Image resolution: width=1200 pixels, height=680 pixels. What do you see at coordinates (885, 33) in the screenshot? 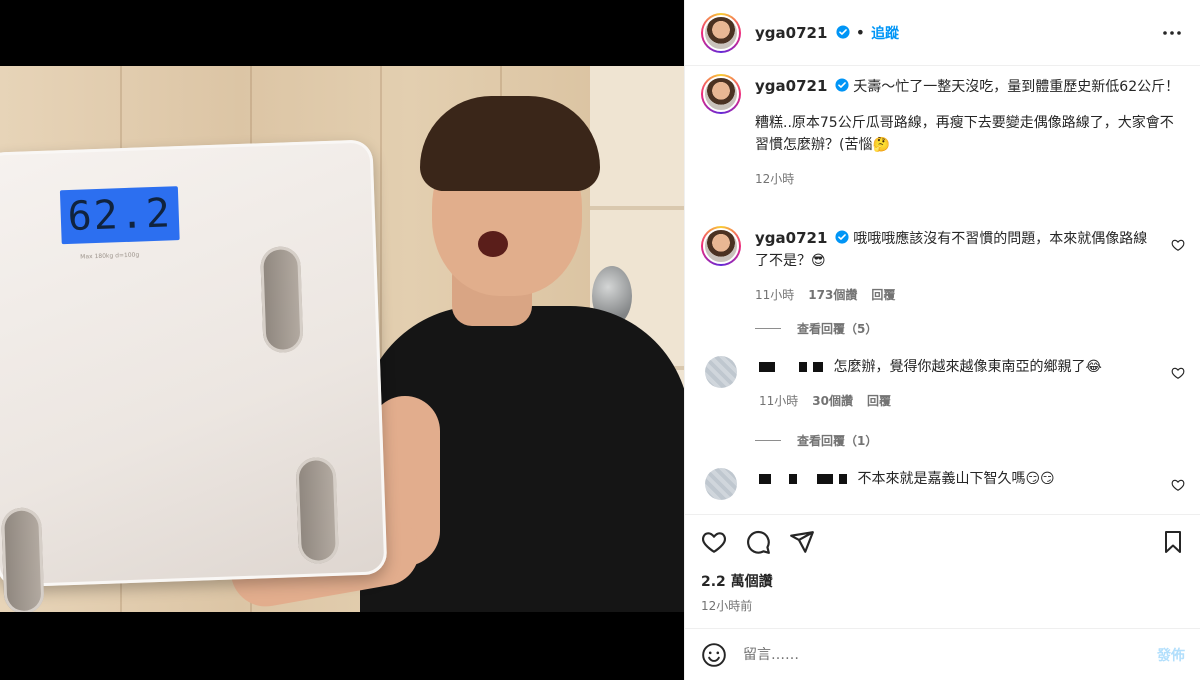
I see `follow-button: 追蹤` at bounding box center [885, 33].